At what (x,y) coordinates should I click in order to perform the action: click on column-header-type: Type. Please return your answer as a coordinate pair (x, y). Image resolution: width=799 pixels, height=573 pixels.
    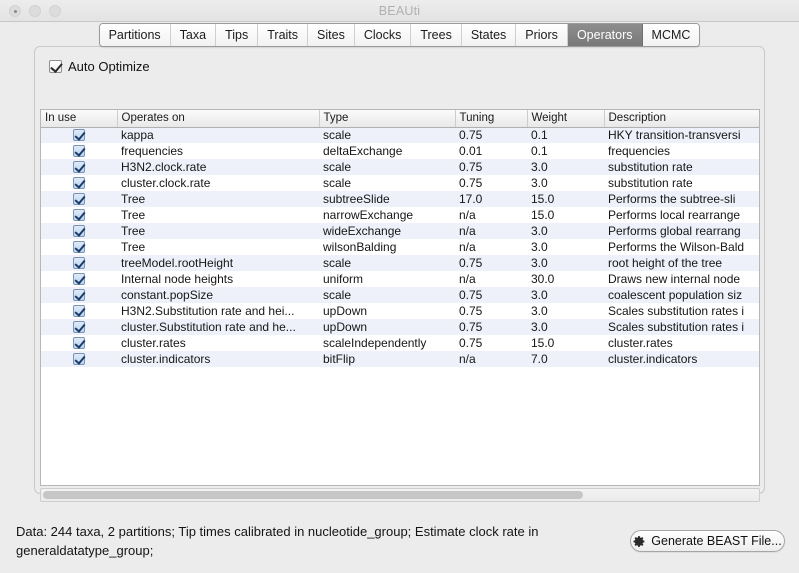
    Looking at the image, I should click on (387, 119).